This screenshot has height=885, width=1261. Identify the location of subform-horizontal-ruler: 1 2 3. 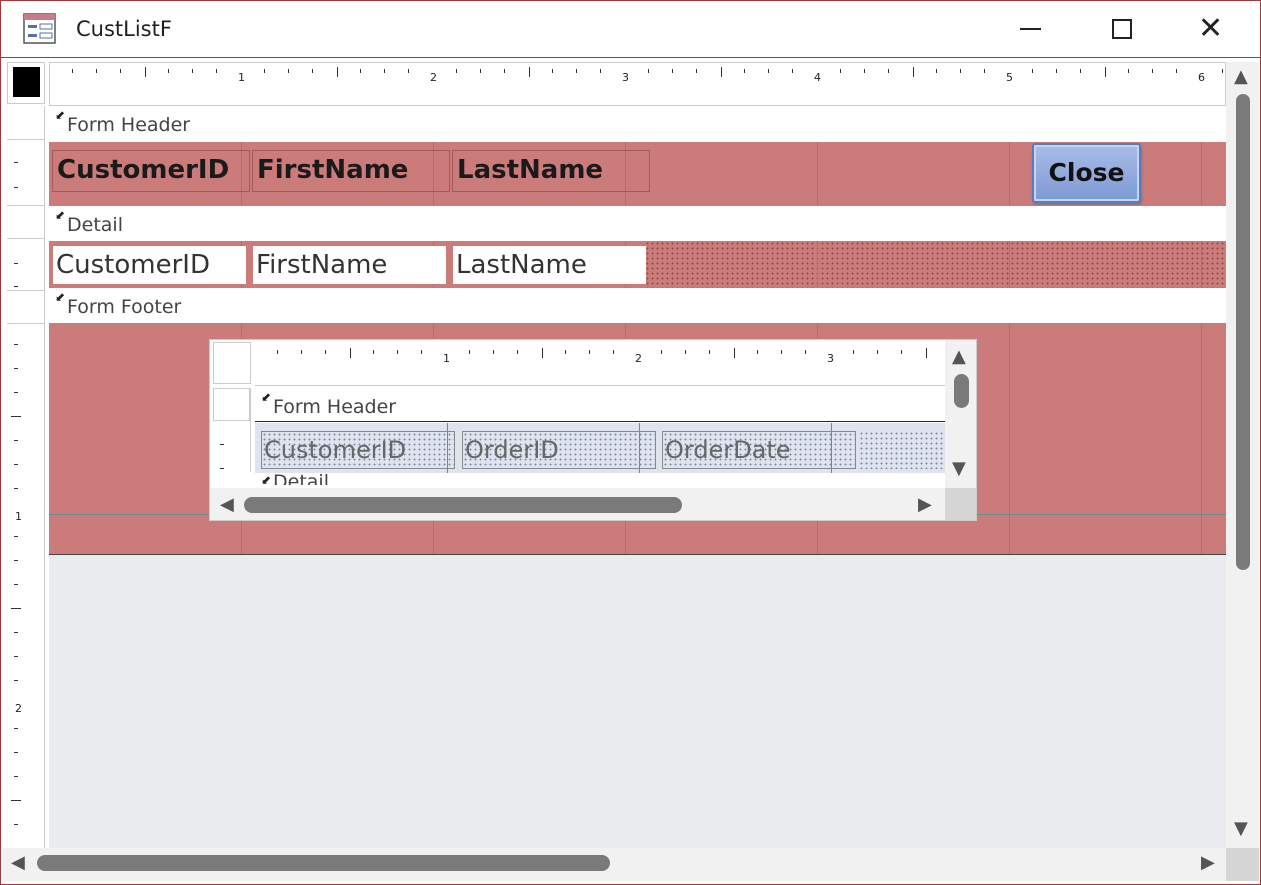
(600, 364).